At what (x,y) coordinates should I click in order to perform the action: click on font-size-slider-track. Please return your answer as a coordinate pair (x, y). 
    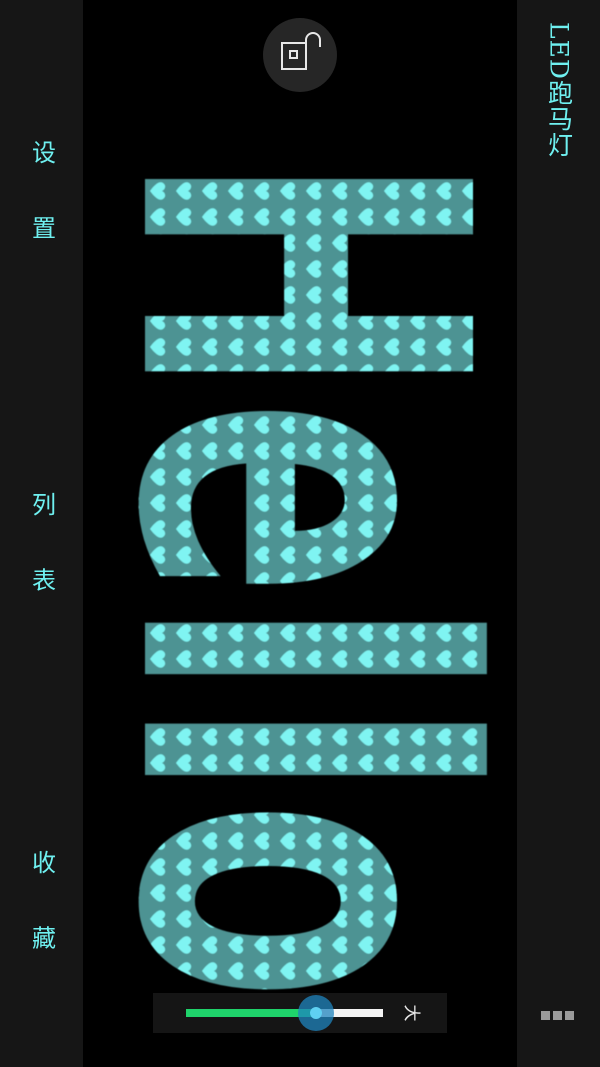
    Looking at the image, I should click on (284, 1013).